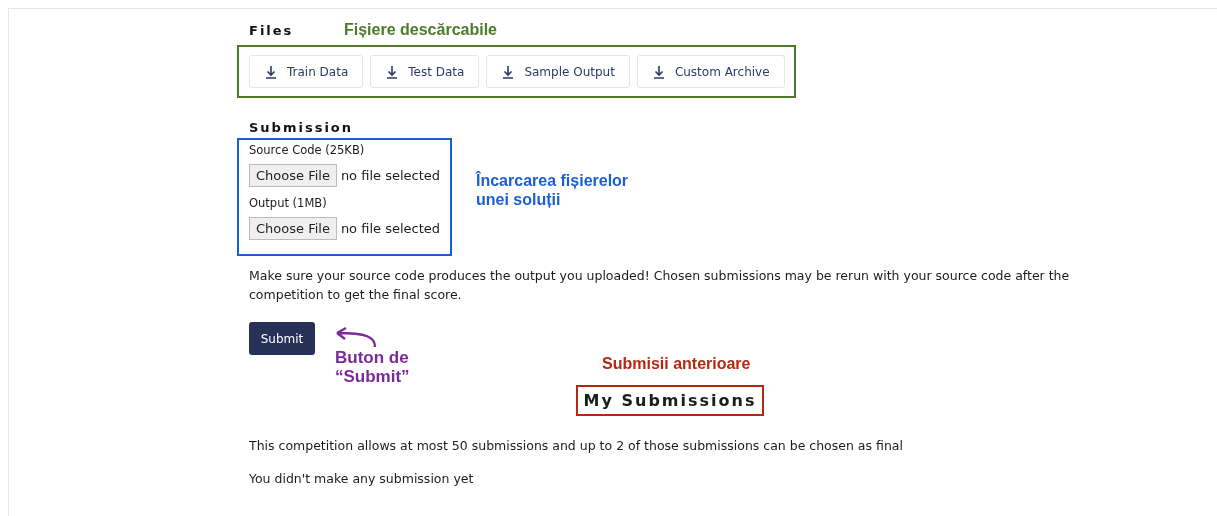 This screenshot has width=1217, height=516. I want to click on download-button: Custom Archive, so click(710, 71).